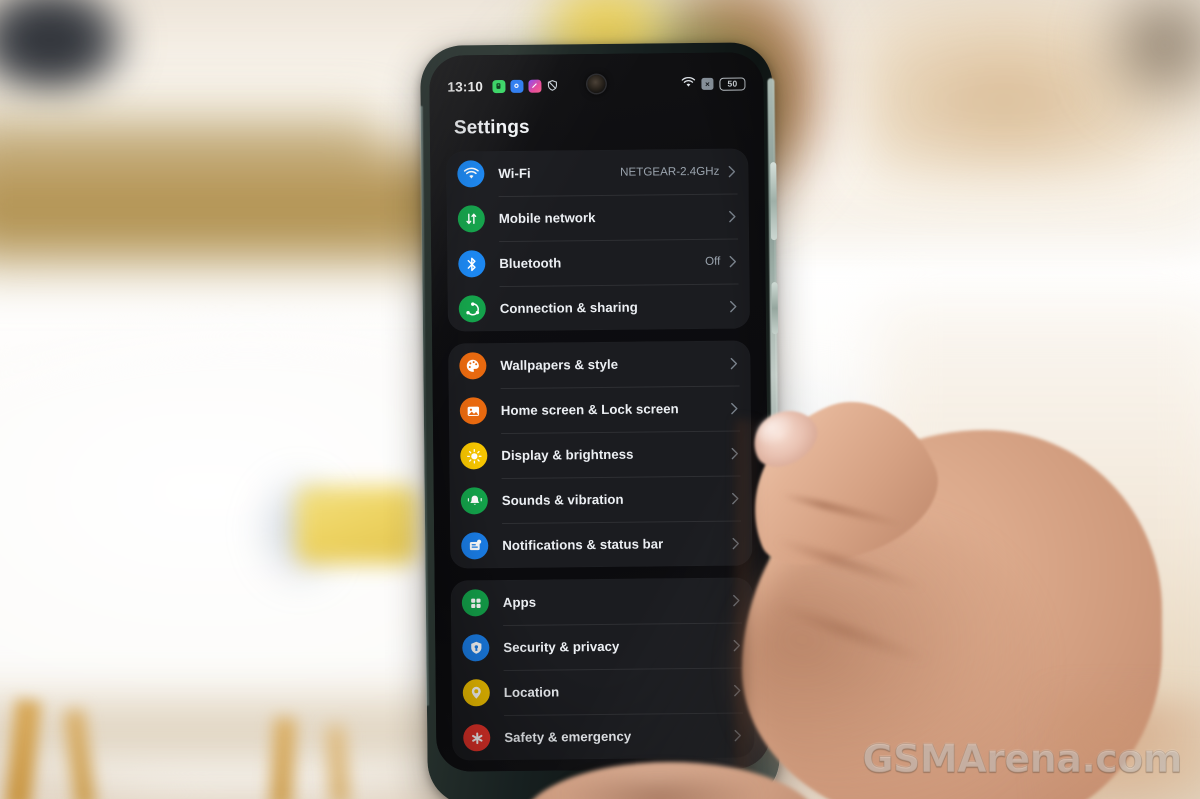  I want to click on settings-row-connection-sharing: Connection & sharing, so click(599, 307).